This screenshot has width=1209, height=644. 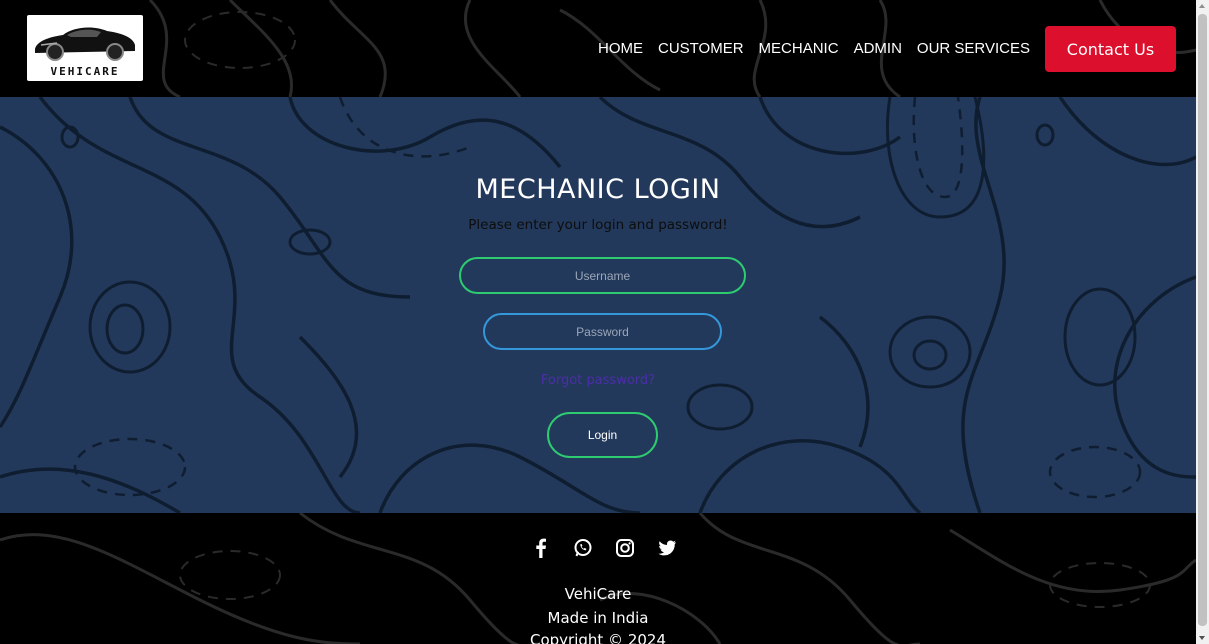 I want to click on facebook-icon, so click(x=541, y=548).